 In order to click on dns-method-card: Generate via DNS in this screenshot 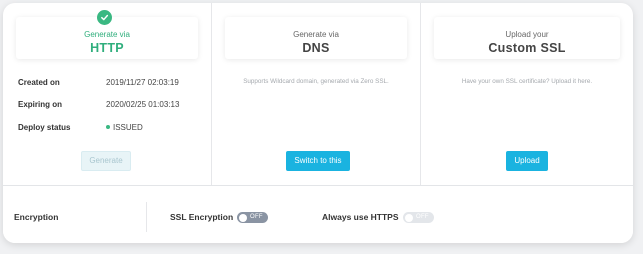, I will do `click(316, 38)`.